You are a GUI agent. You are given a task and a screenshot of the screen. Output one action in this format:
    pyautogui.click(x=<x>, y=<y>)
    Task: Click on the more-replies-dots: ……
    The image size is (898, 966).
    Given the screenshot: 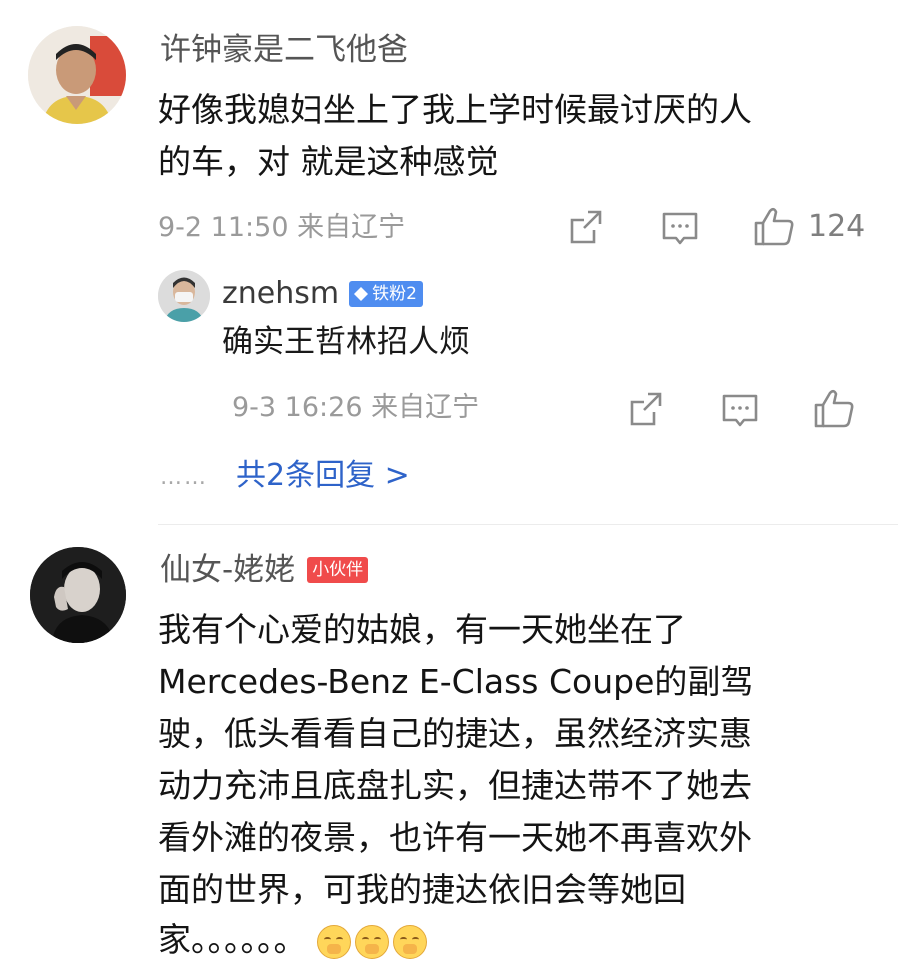 What is the action you would take?
    pyautogui.click(x=184, y=477)
    